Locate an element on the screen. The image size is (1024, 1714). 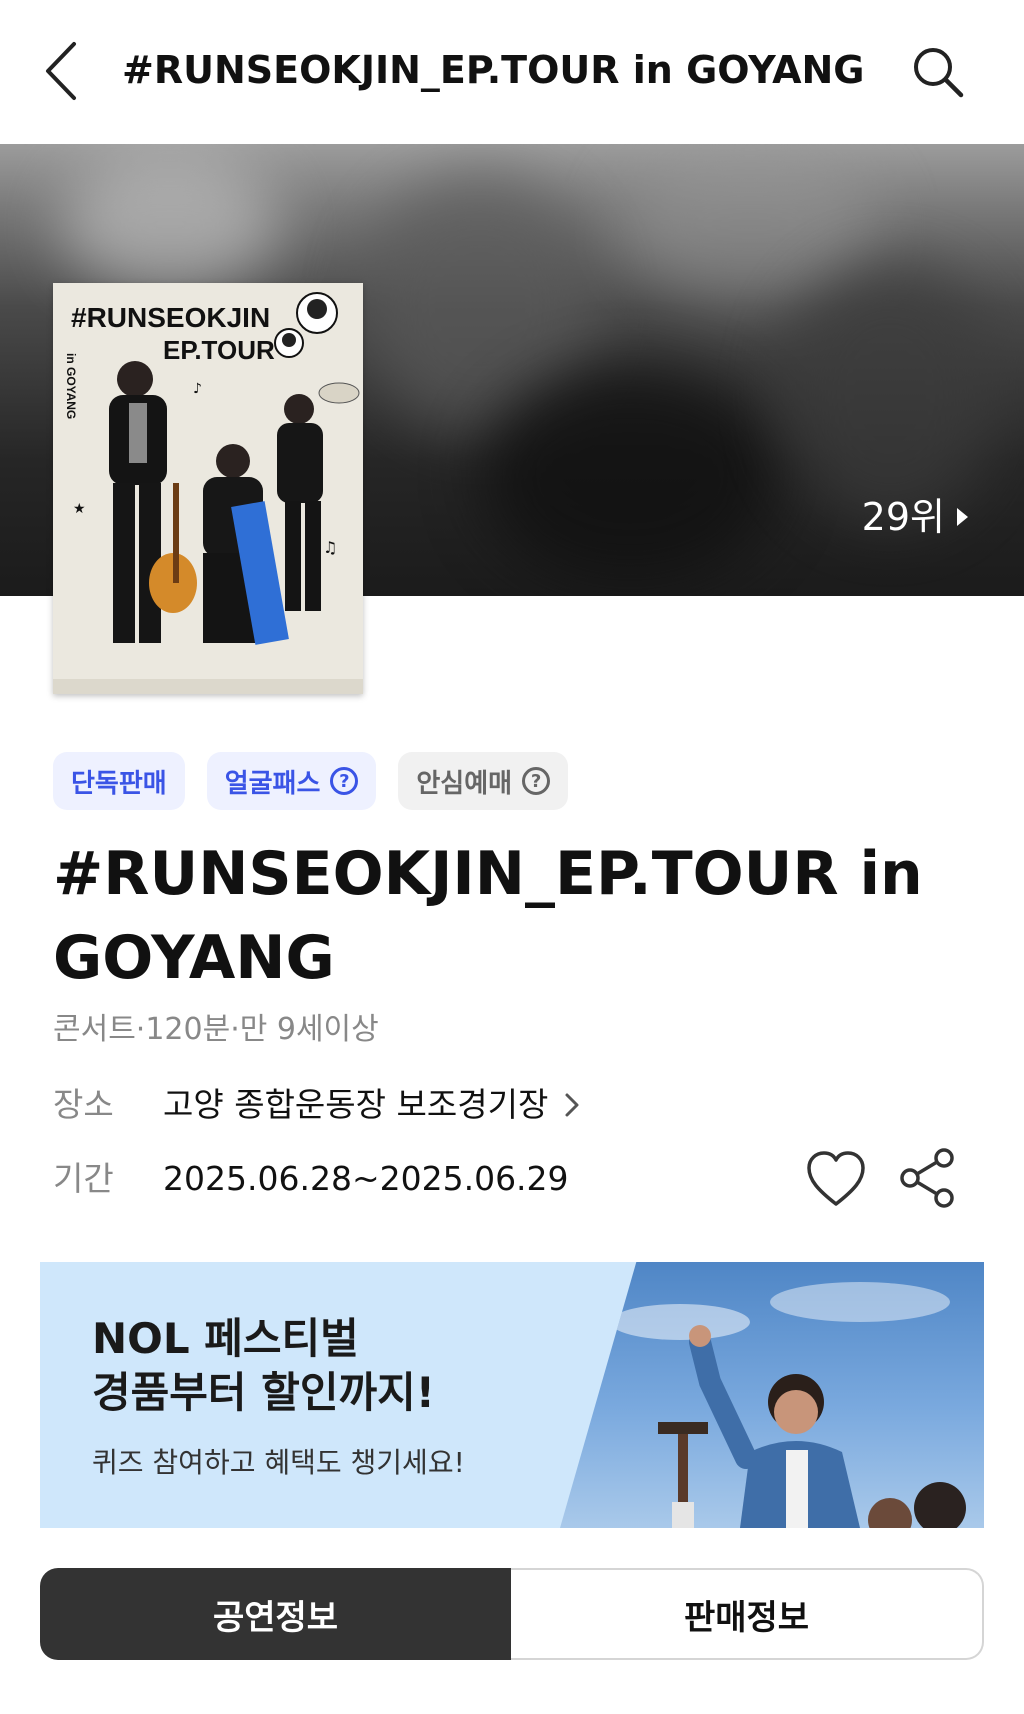
badge-safe-booking: 안심예매 ? is located at coordinates (483, 781).